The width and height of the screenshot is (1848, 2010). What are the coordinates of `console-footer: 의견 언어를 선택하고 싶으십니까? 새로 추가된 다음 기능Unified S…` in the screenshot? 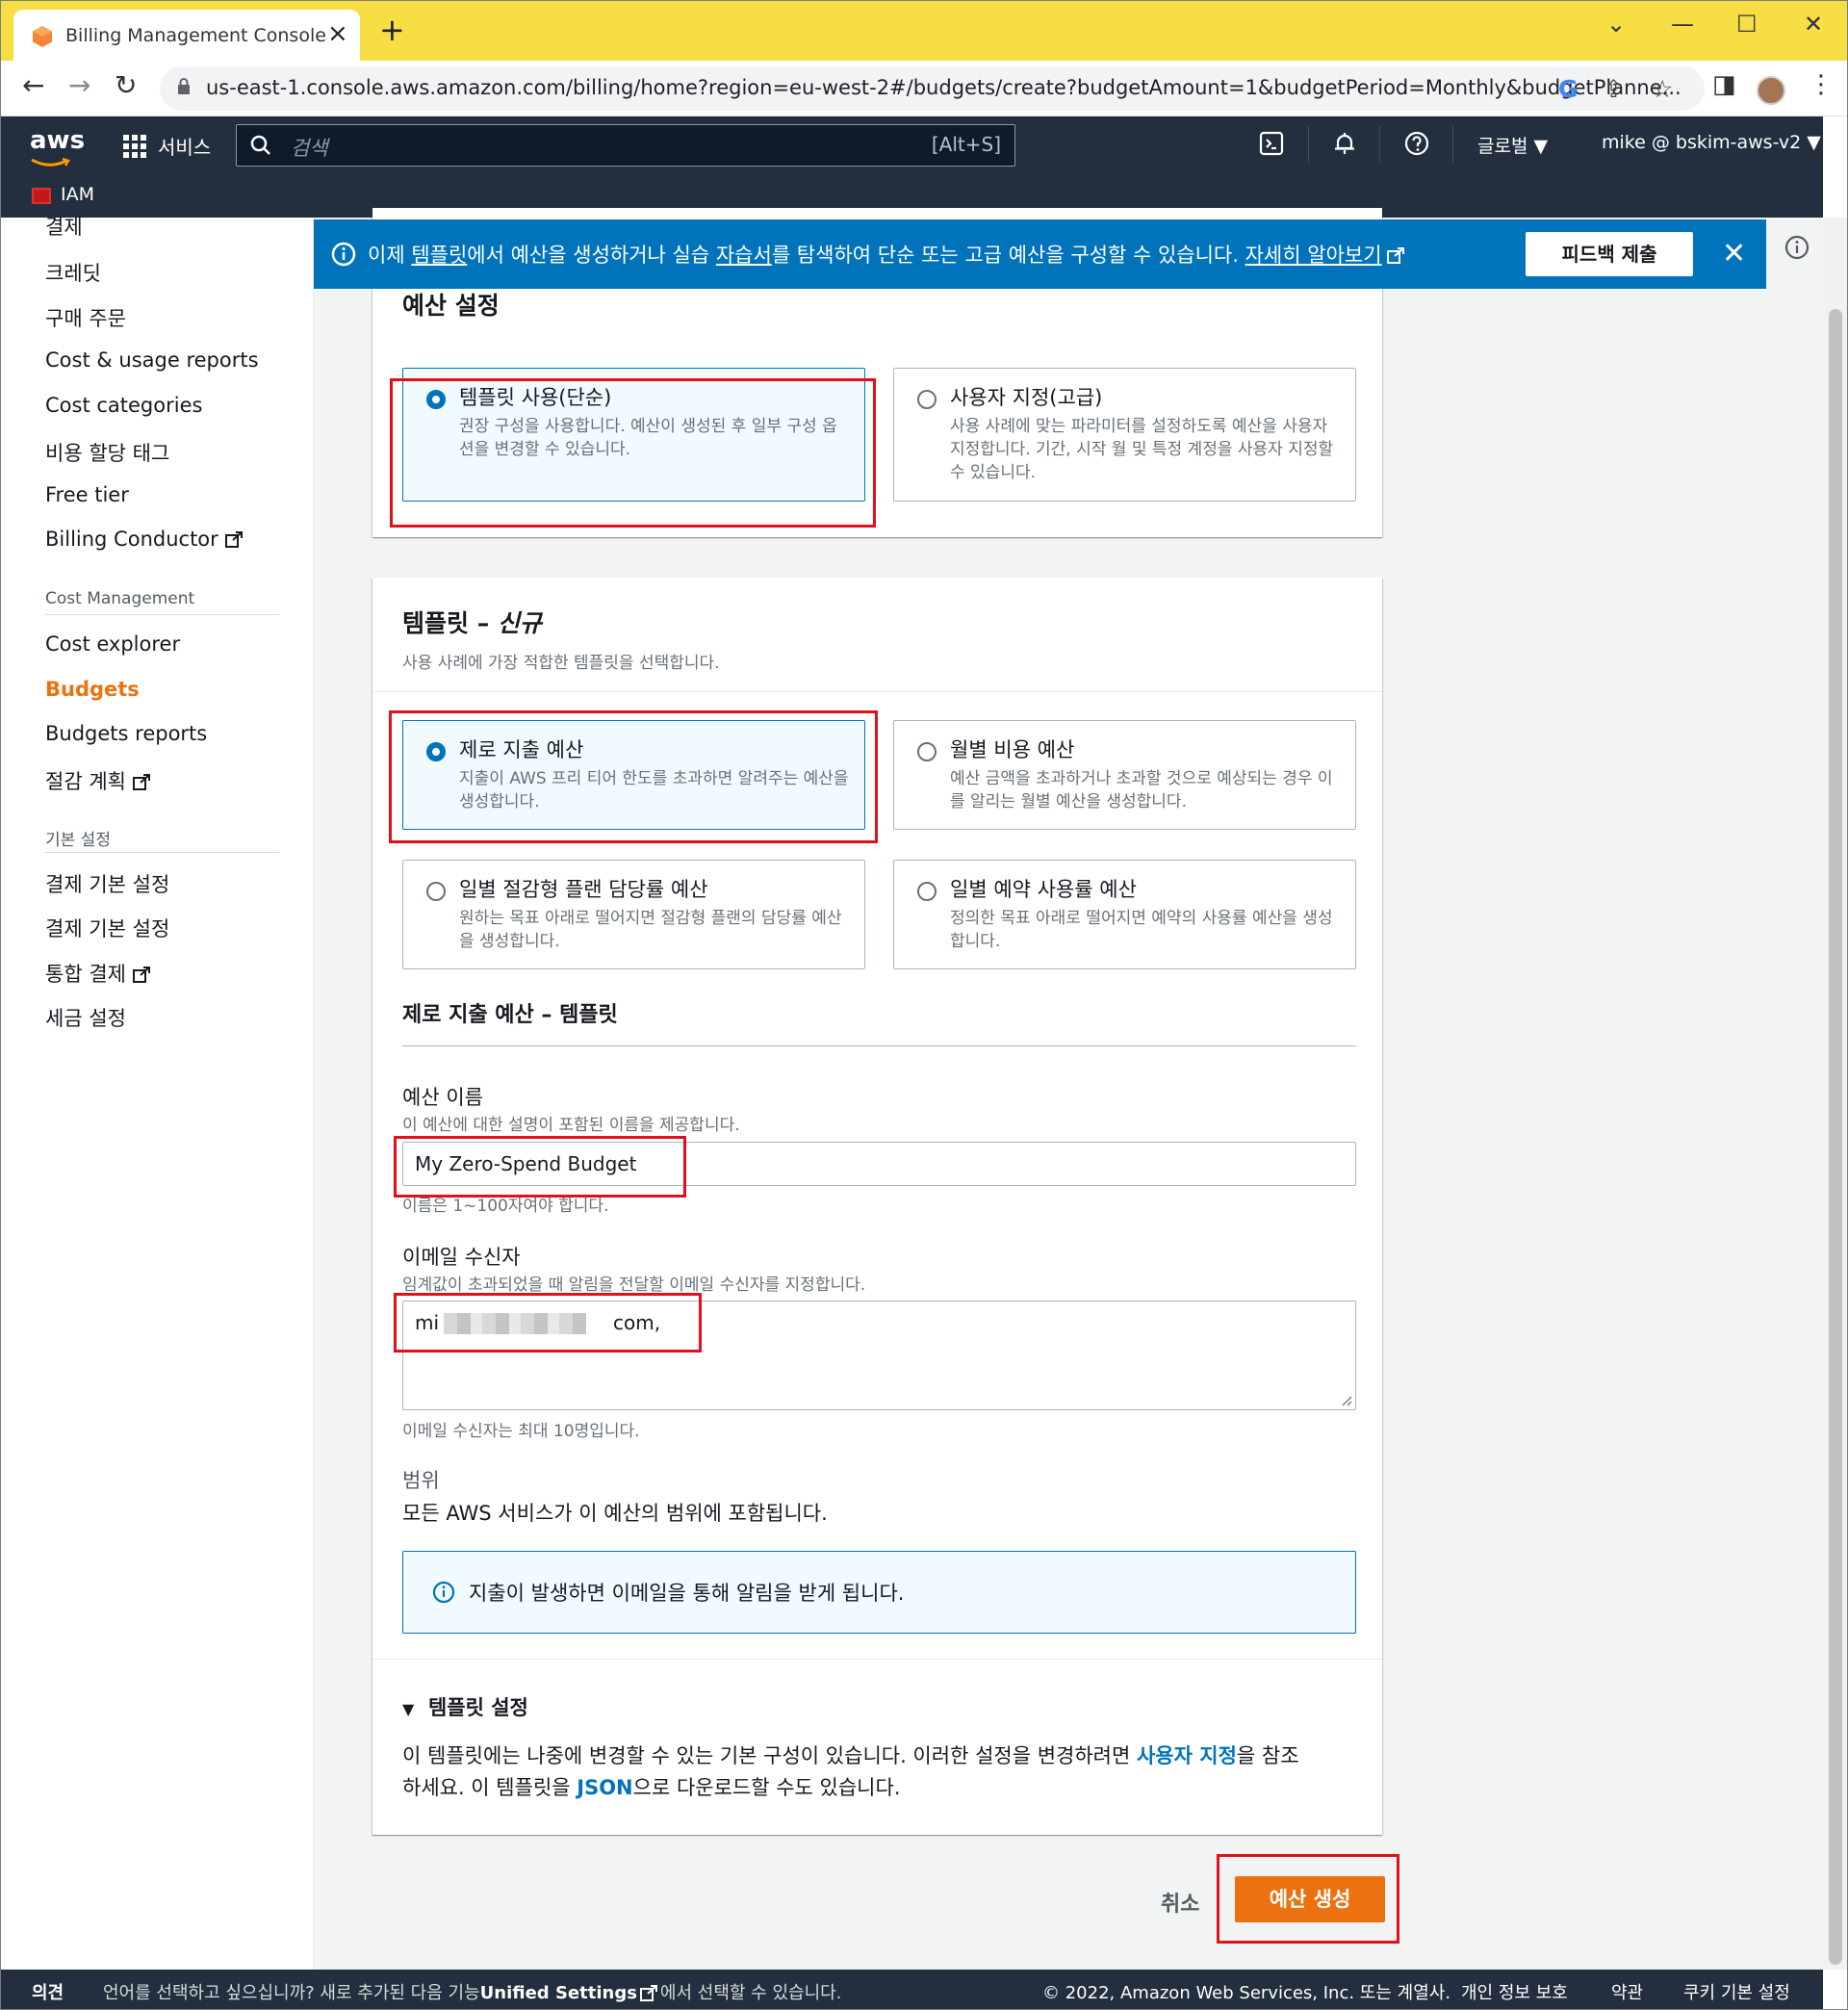 It's located at (912, 1990).